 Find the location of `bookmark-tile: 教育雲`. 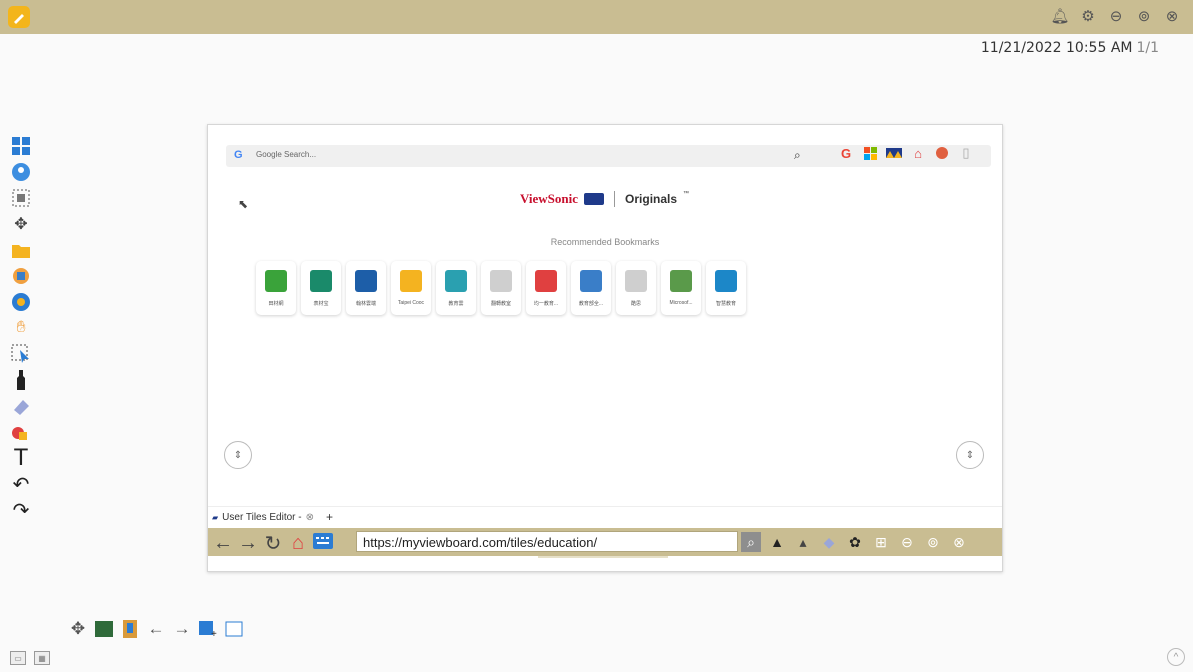

bookmark-tile: 教育雲 is located at coordinates (456, 288).